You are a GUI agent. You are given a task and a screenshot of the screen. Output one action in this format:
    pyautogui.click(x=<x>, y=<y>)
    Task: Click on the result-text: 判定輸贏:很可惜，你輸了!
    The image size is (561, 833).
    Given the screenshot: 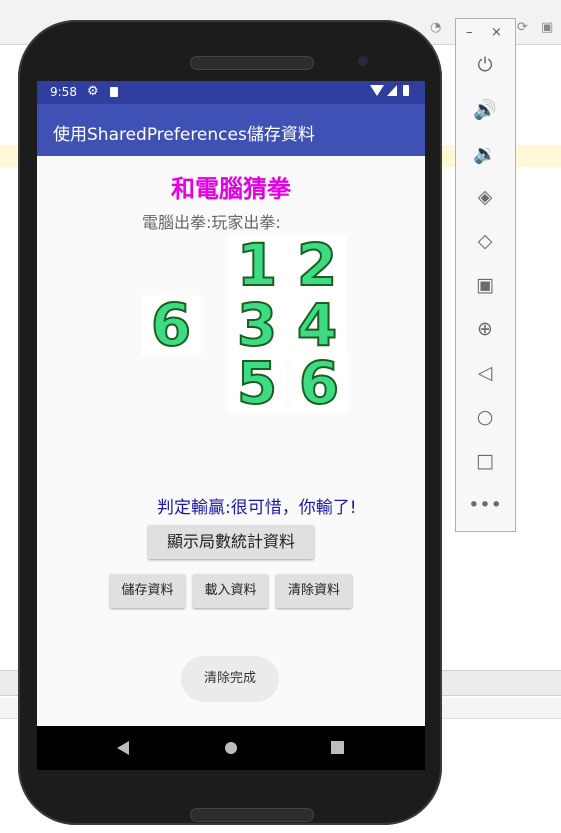 What is the action you would take?
    pyautogui.click(x=257, y=508)
    